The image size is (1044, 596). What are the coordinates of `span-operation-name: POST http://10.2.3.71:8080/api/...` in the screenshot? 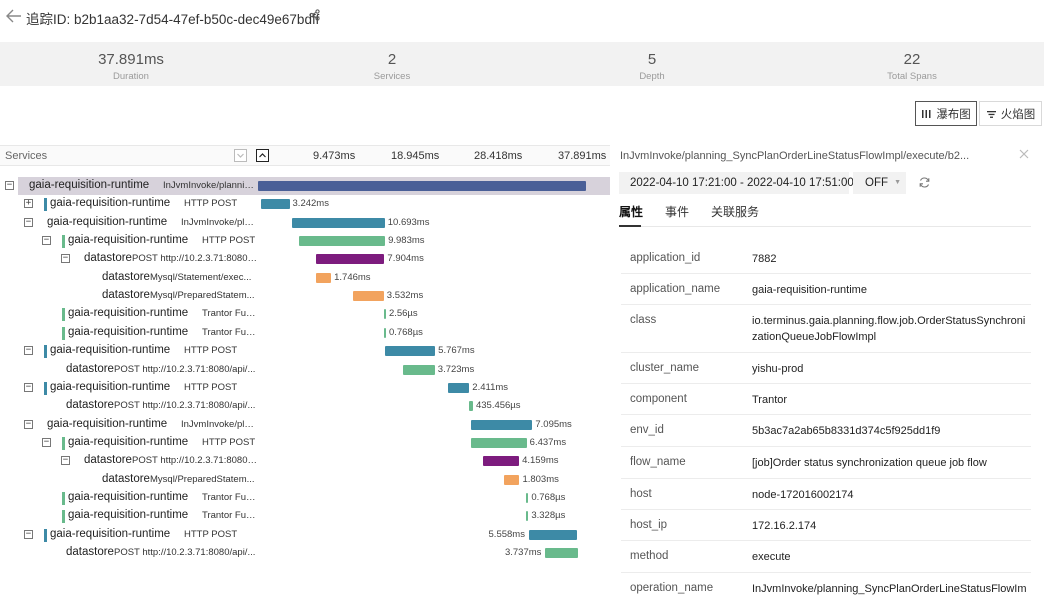 It's located at (185, 552).